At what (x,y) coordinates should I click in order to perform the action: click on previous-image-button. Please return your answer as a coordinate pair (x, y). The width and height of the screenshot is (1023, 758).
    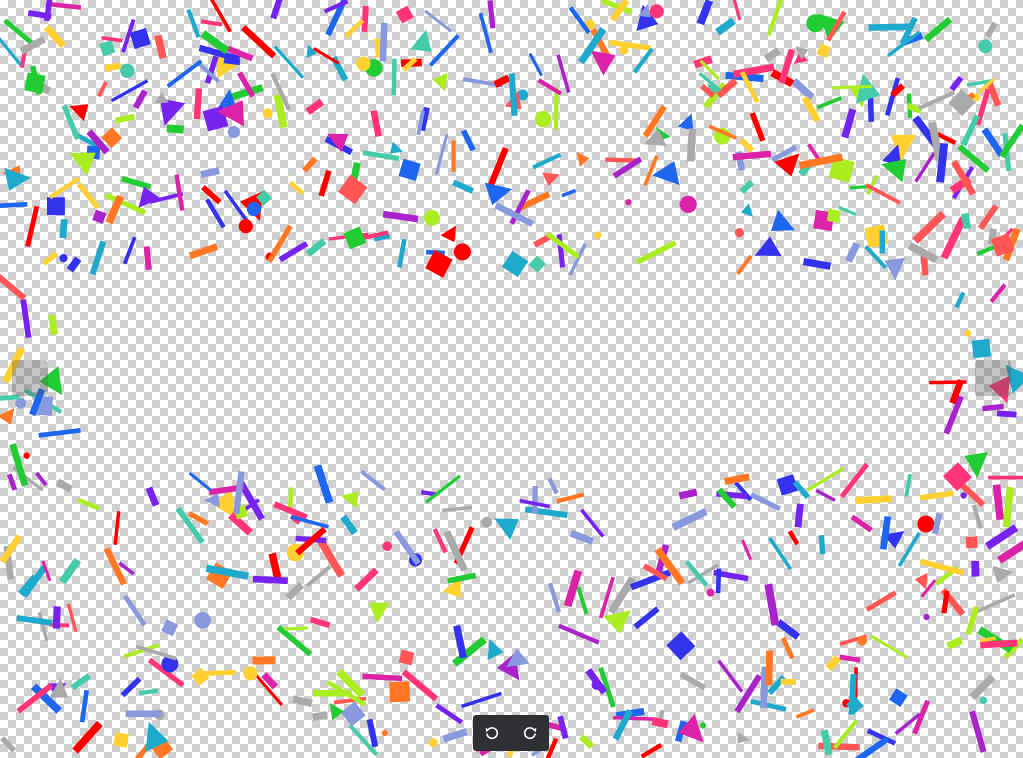
    Looking at the image, I should click on (30, 378).